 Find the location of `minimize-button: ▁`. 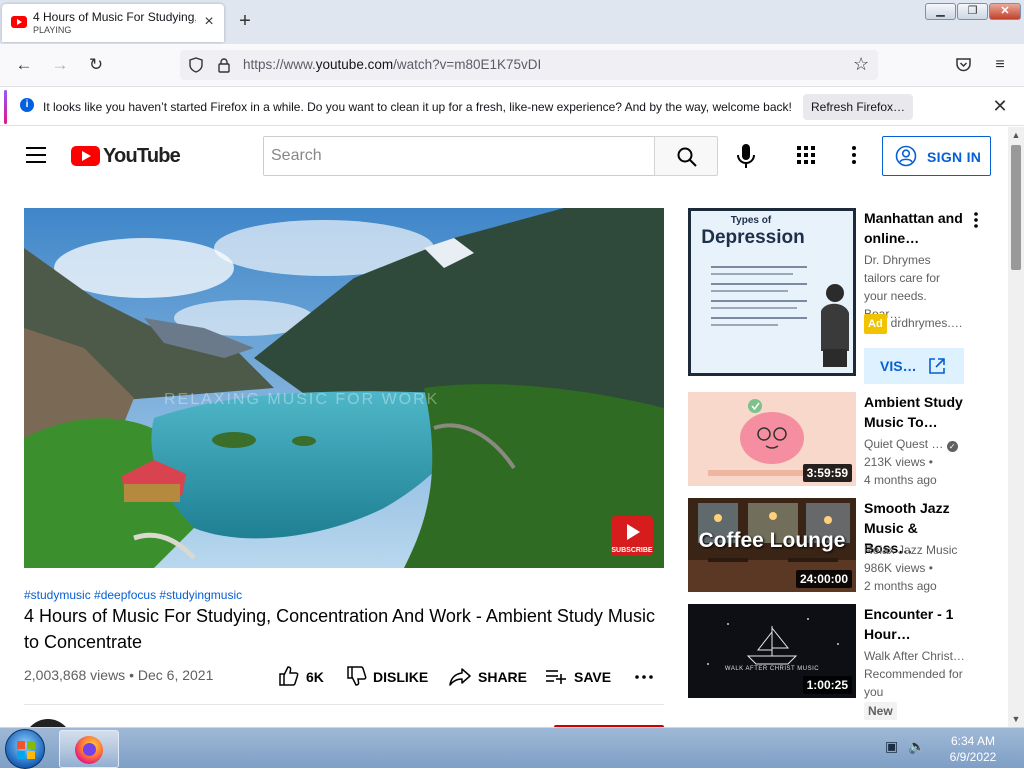

minimize-button: ▁ is located at coordinates (940, 11).